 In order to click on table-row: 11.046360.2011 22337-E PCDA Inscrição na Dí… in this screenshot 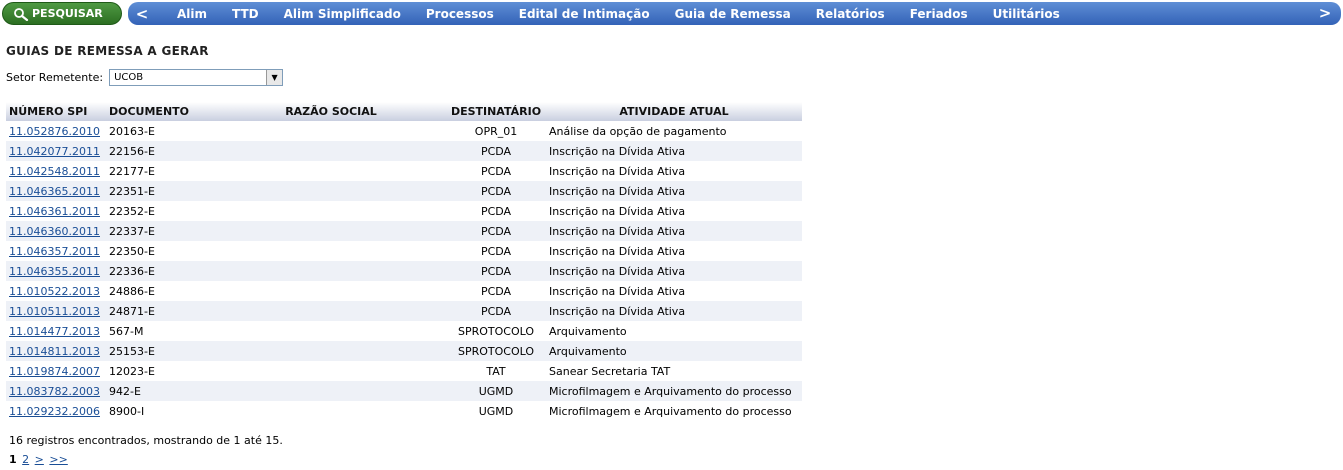, I will do `click(404, 231)`.